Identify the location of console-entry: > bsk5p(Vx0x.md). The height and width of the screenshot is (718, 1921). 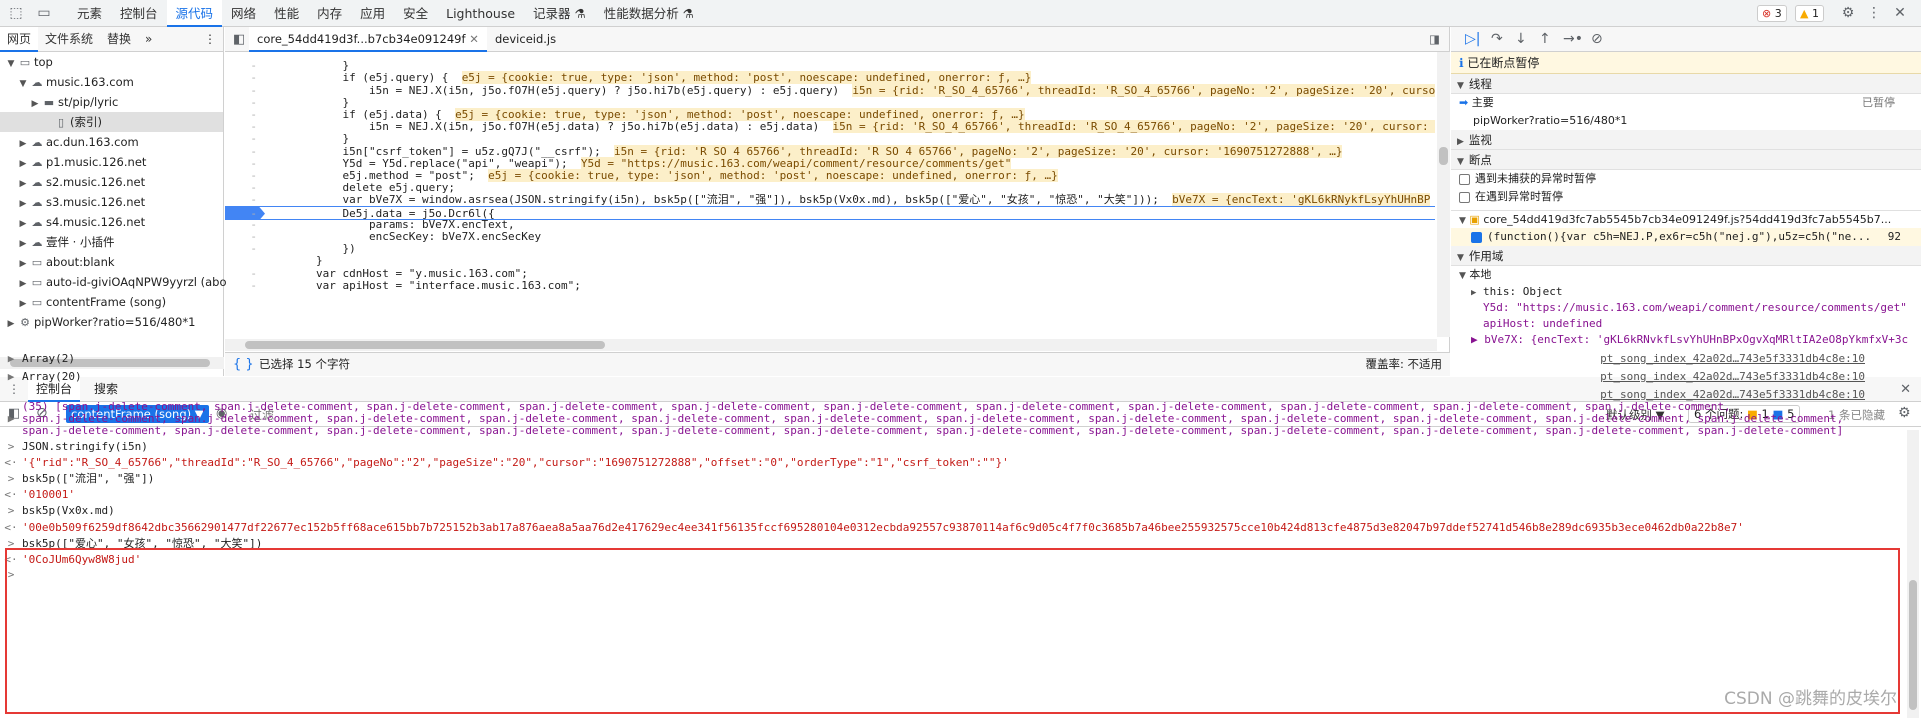
(952, 510).